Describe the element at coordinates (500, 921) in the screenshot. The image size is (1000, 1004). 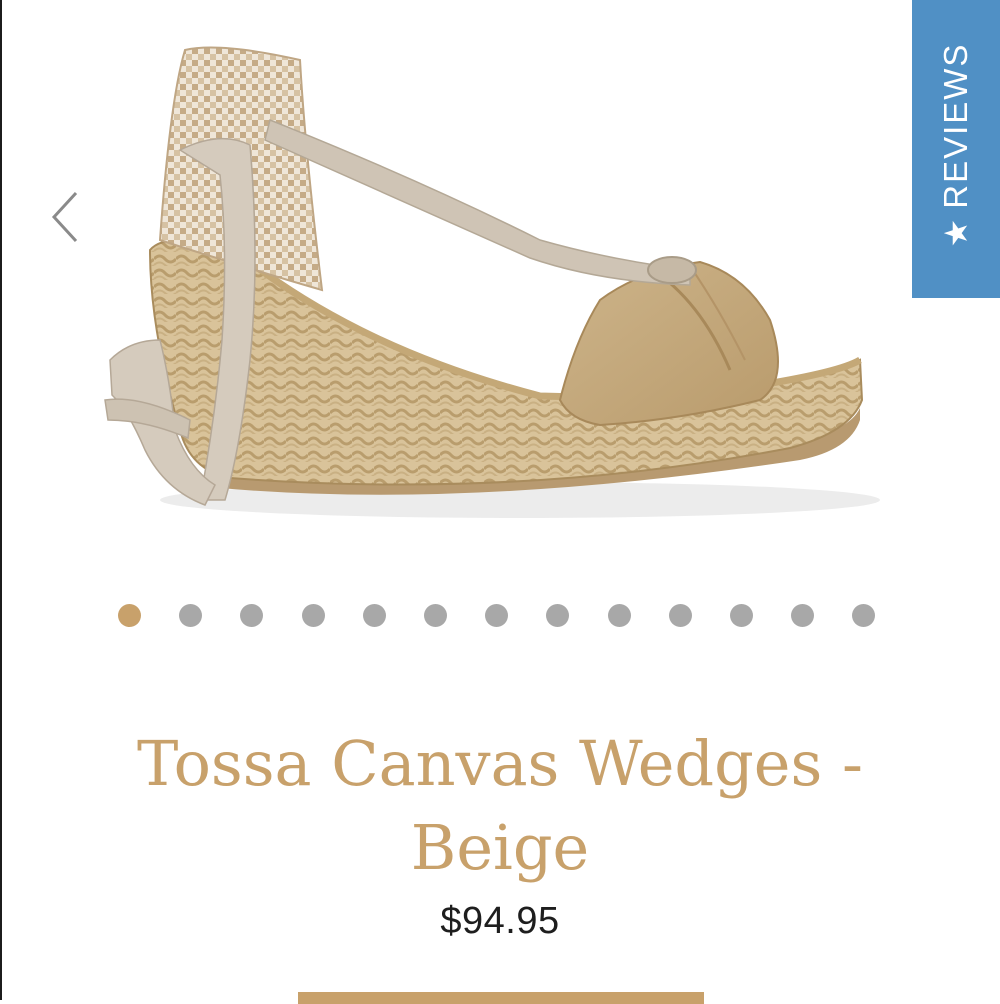
I see `product-price: $94.95` at that location.